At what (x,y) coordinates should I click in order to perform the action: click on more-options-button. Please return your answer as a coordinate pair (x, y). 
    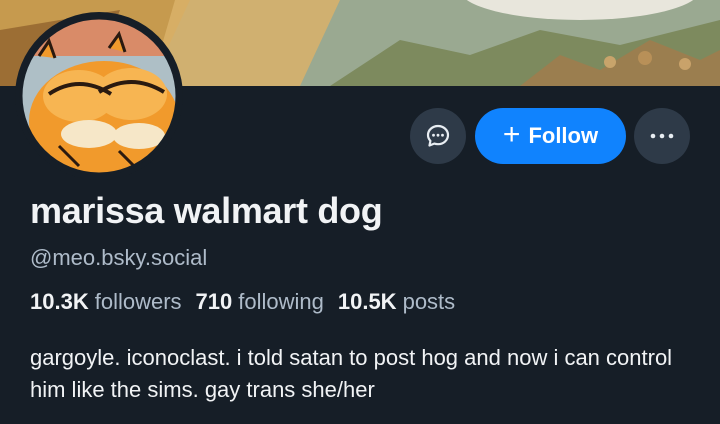
    Looking at the image, I should click on (662, 136).